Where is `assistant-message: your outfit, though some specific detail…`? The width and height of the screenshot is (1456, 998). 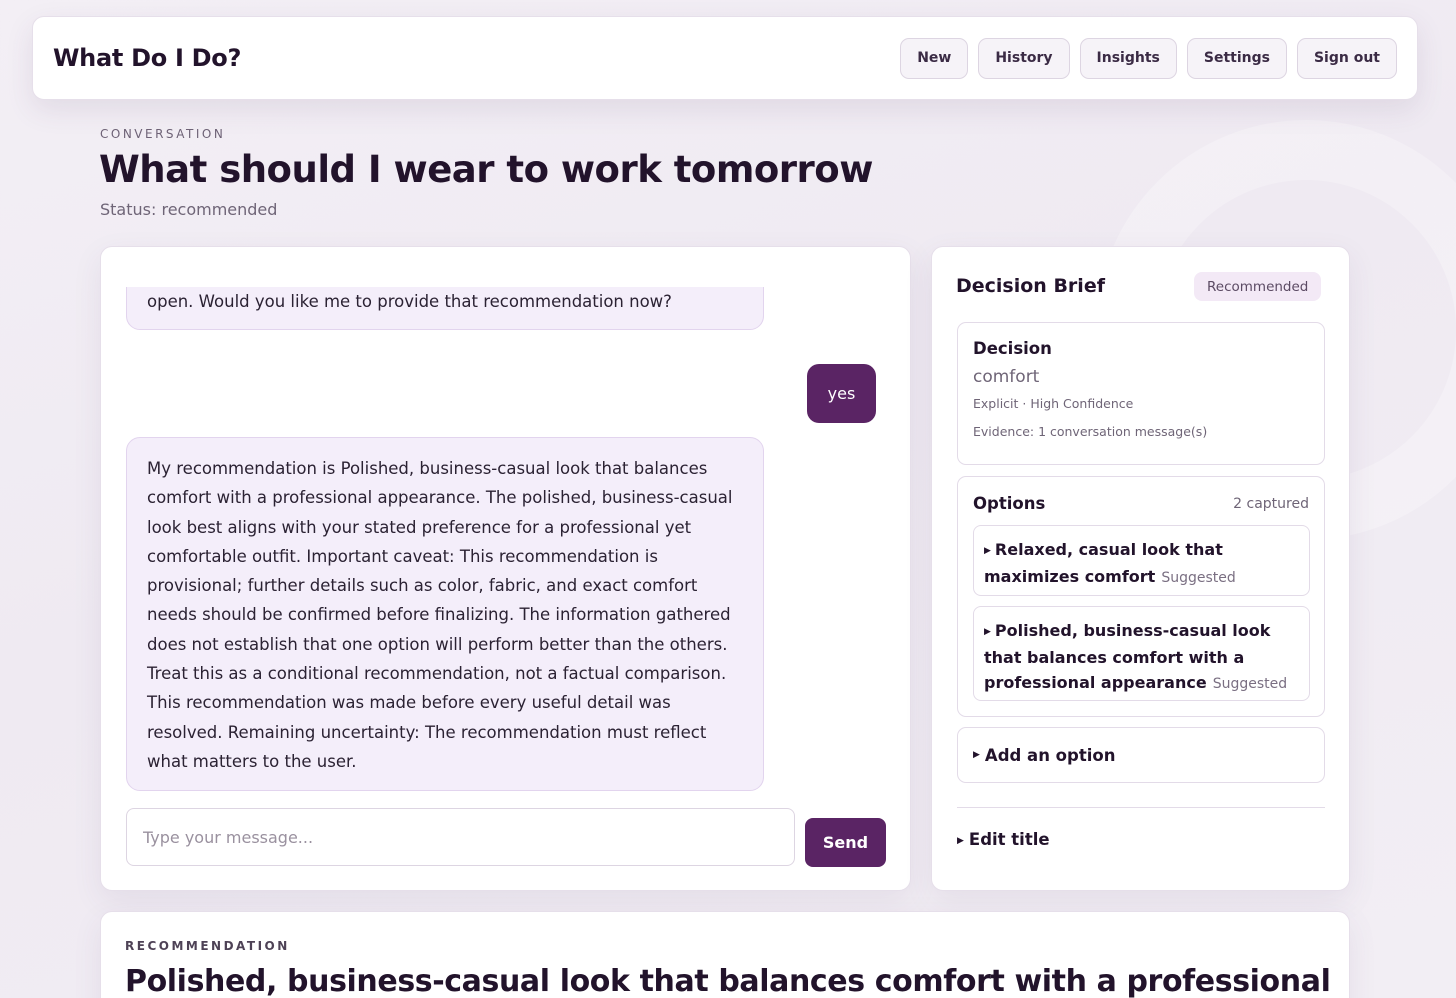 assistant-message: your outfit, though some specific detail… is located at coordinates (445, 308).